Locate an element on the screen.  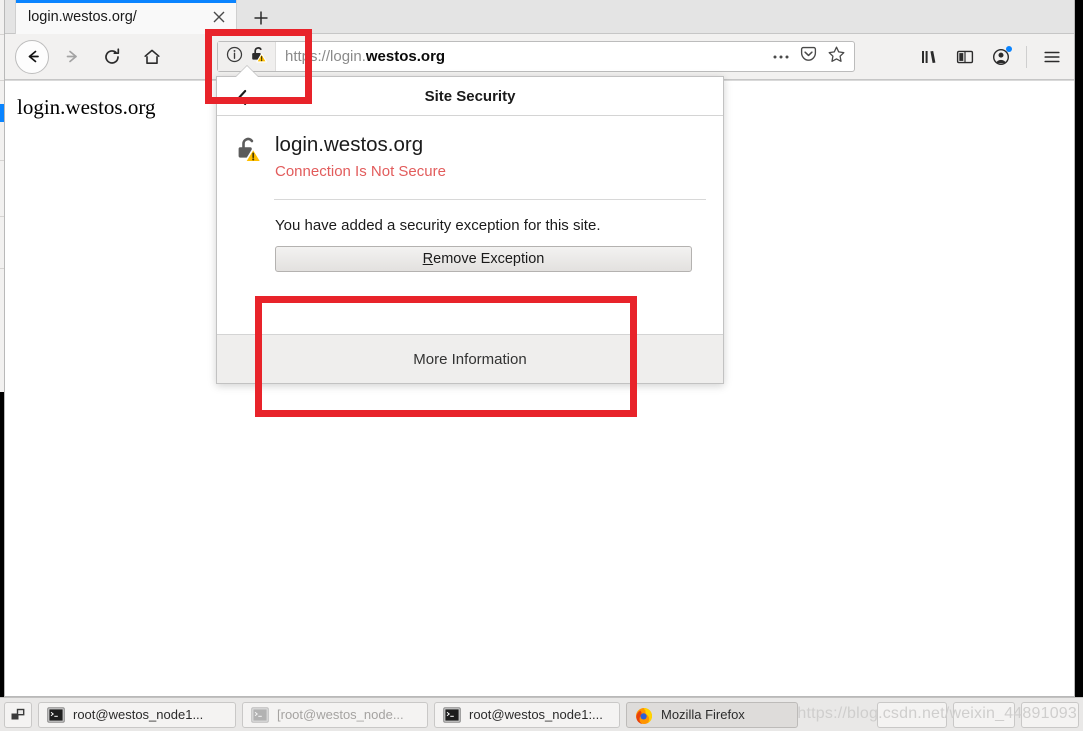
tab-strip: login.westos.org/ is located at coordinates (539, 17).